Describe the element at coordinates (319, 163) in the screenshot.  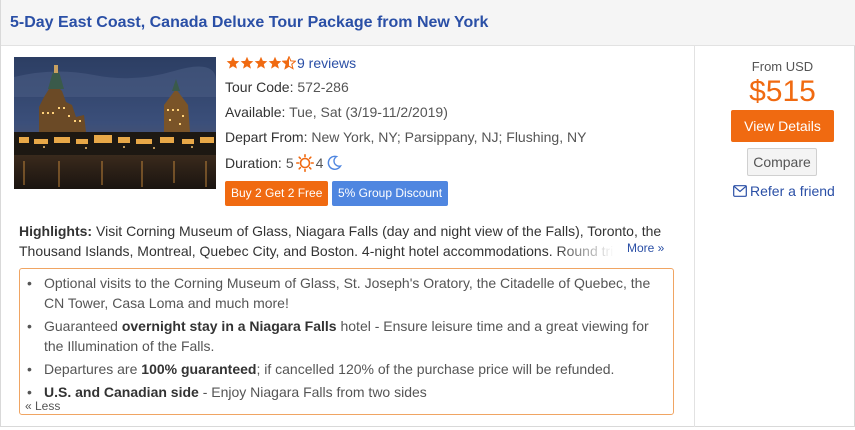
I see `duration-nights: 4` at that location.